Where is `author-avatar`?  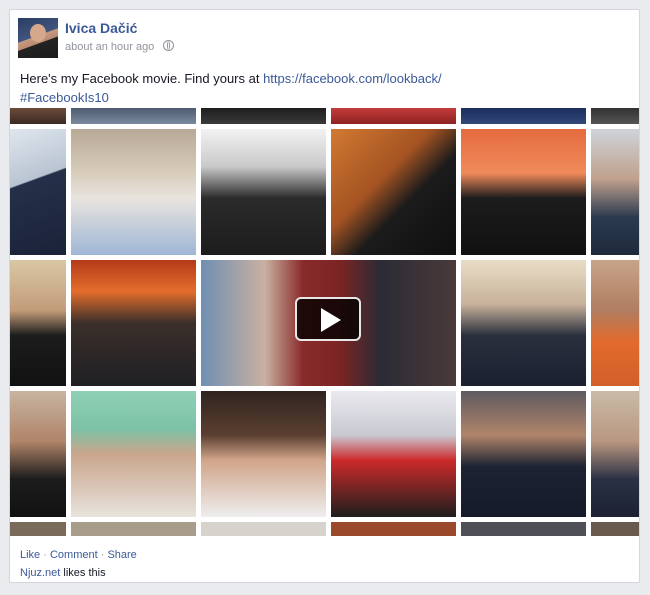
author-avatar is located at coordinates (38, 38).